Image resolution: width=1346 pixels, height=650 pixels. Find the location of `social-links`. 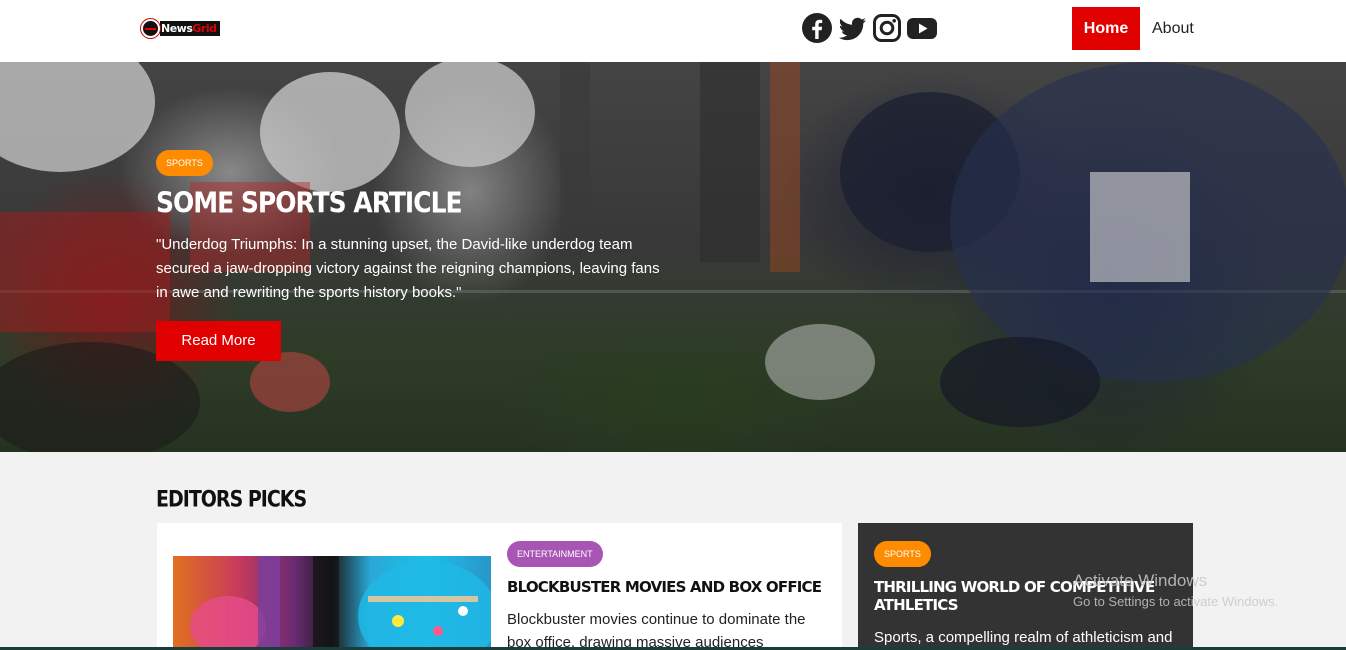

social-links is located at coordinates (869, 28).